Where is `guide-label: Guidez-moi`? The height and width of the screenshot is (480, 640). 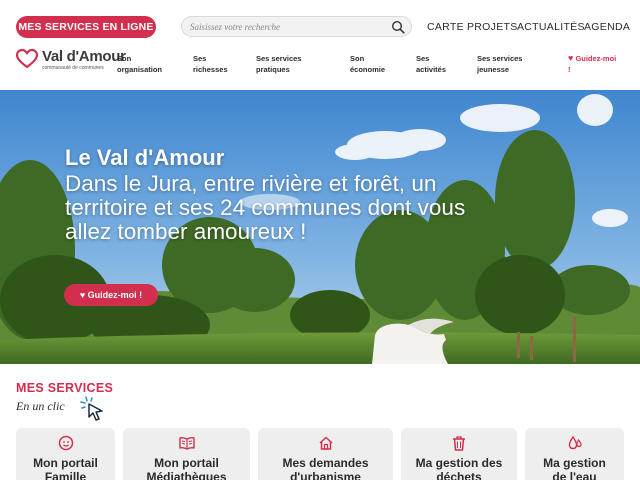 guide-label: Guidez-moi is located at coordinates (596, 58).